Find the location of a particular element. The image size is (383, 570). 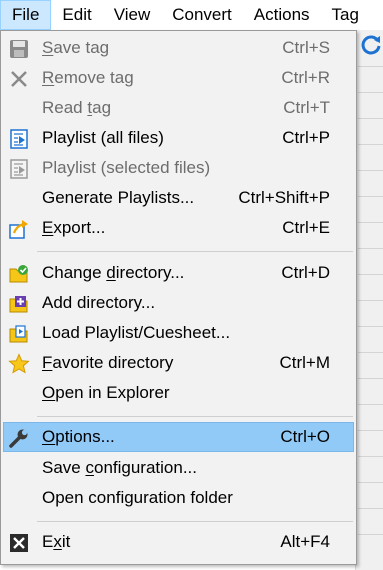

menu-item-shortcut: Ctrl+O is located at coordinates (305, 436).